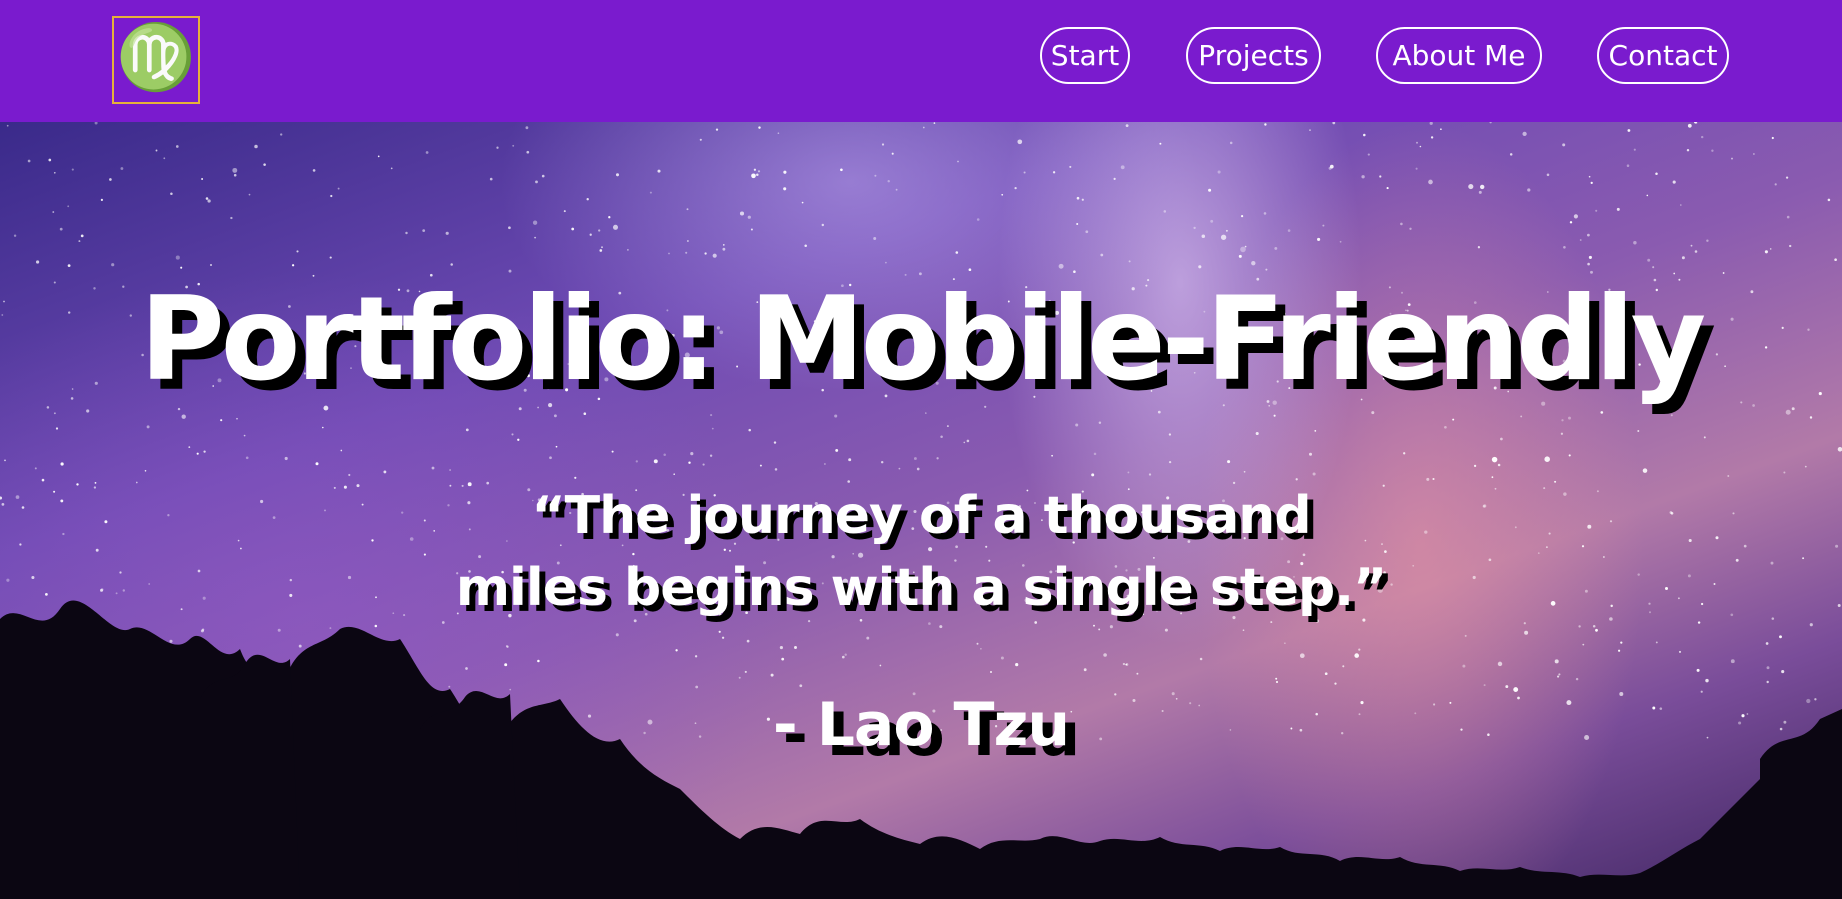 The image size is (1842, 899). I want to click on nav-start-button: Start, so click(1085, 55).